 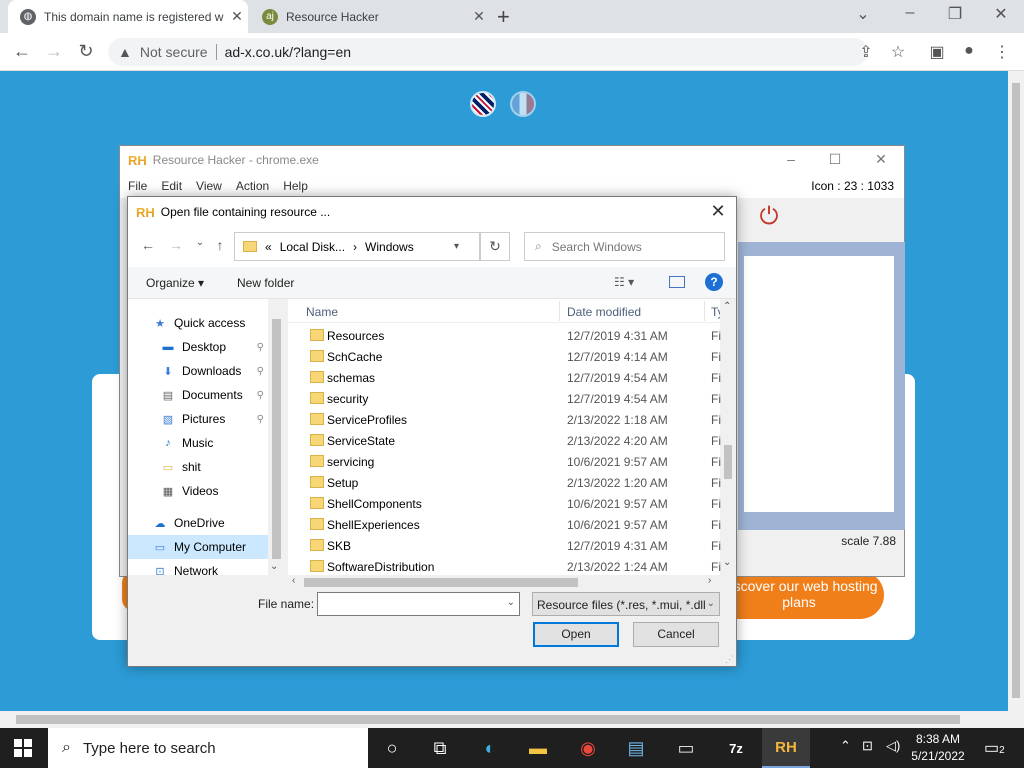 What do you see at coordinates (295, 186) in the screenshot?
I see `menu-help: Help` at bounding box center [295, 186].